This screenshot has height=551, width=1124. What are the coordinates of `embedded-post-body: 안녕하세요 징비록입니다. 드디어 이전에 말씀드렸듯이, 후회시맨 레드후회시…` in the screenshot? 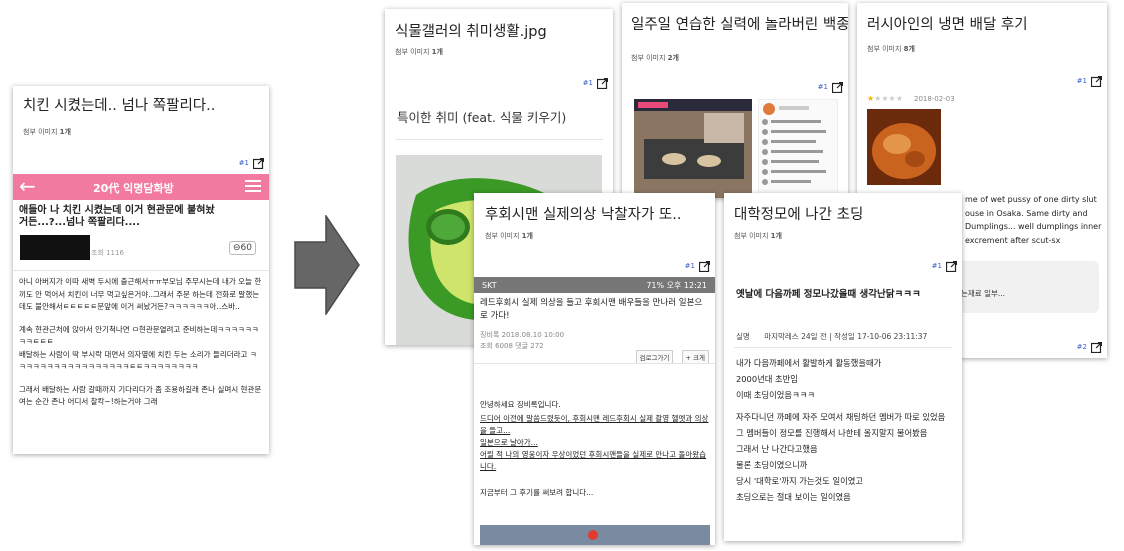 It's located at (594, 448).